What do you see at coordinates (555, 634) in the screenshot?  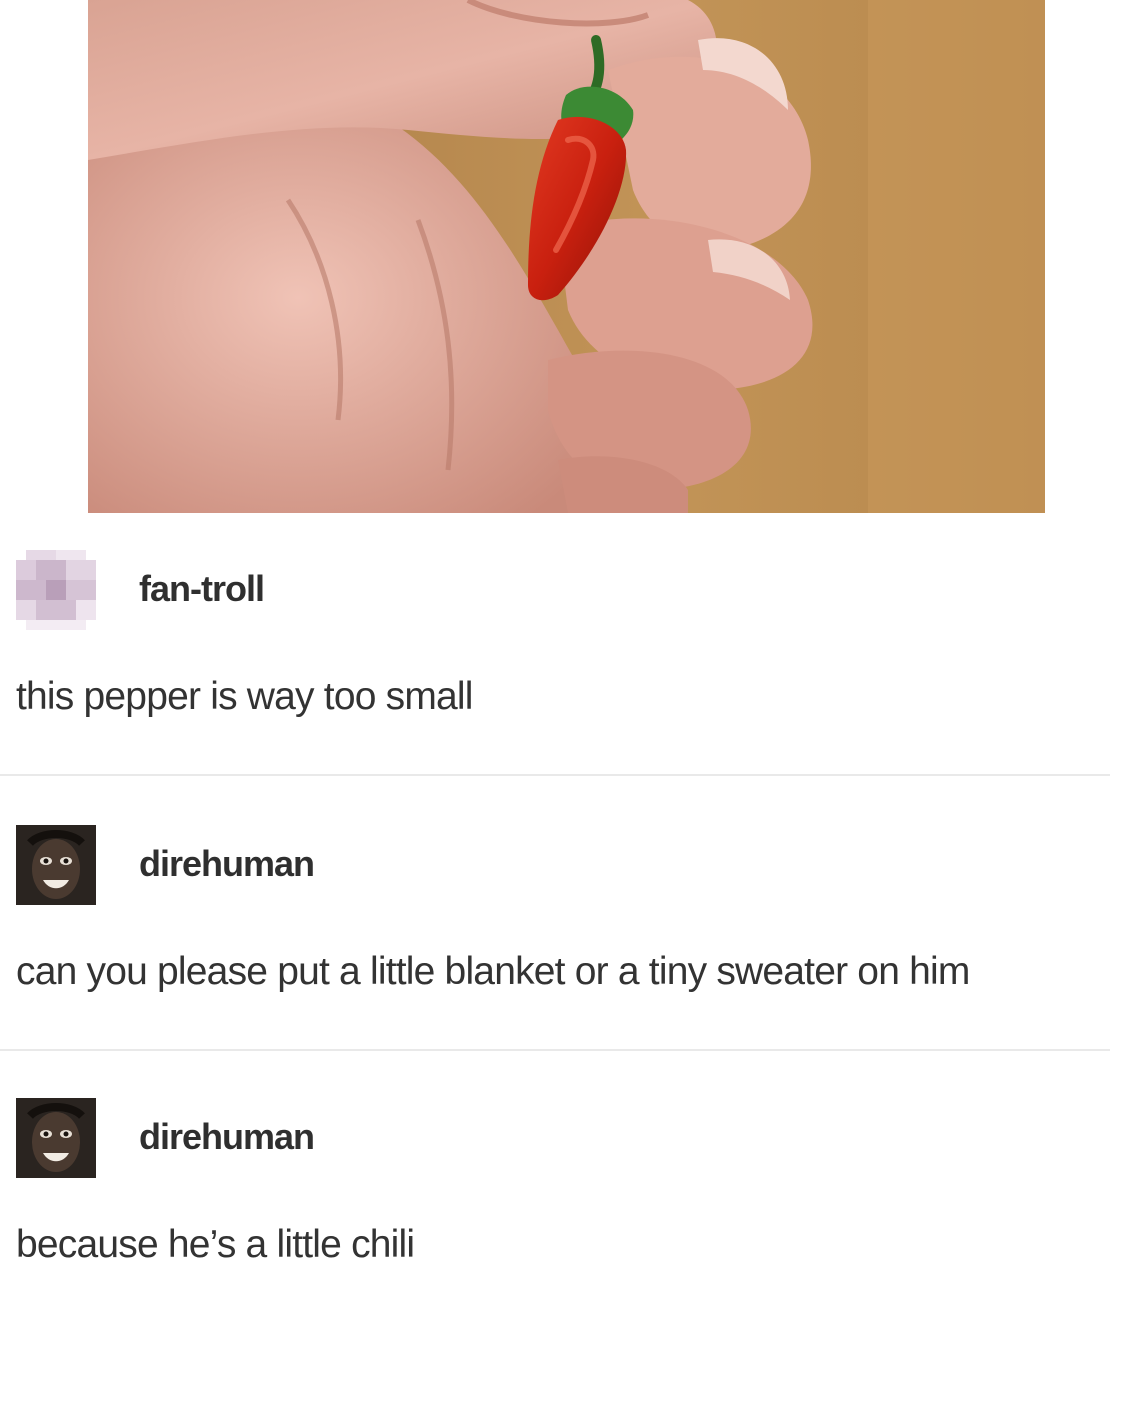 I see `reblog-entry: fan-troll this pepper is way too small` at bounding box center [555, 634].